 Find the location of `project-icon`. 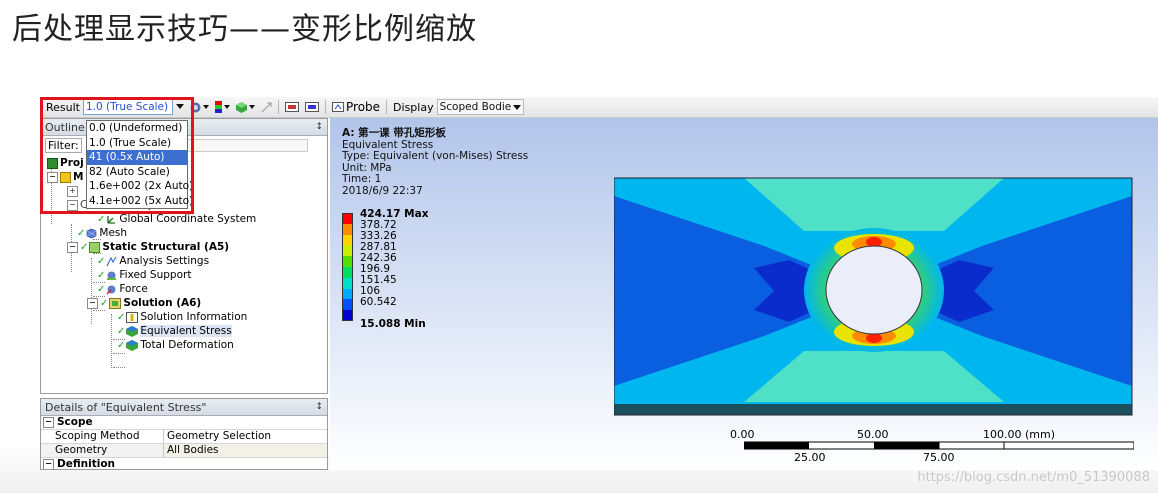

project-icon is located at coordinates (52, 163).